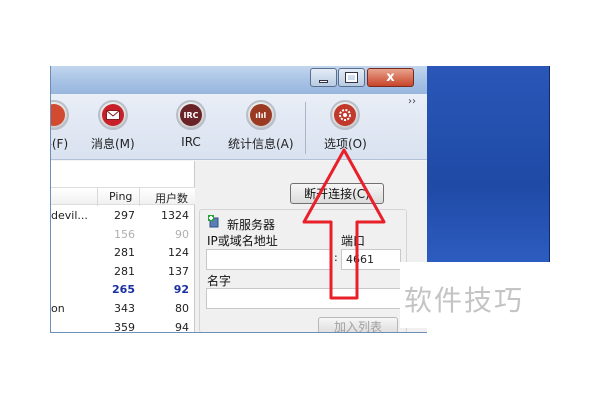 The image size is (600, 400). What do you see at coordinates (182, 326) in the screenshot?
I see `server-users: 94` at bounding box center [182, 326].